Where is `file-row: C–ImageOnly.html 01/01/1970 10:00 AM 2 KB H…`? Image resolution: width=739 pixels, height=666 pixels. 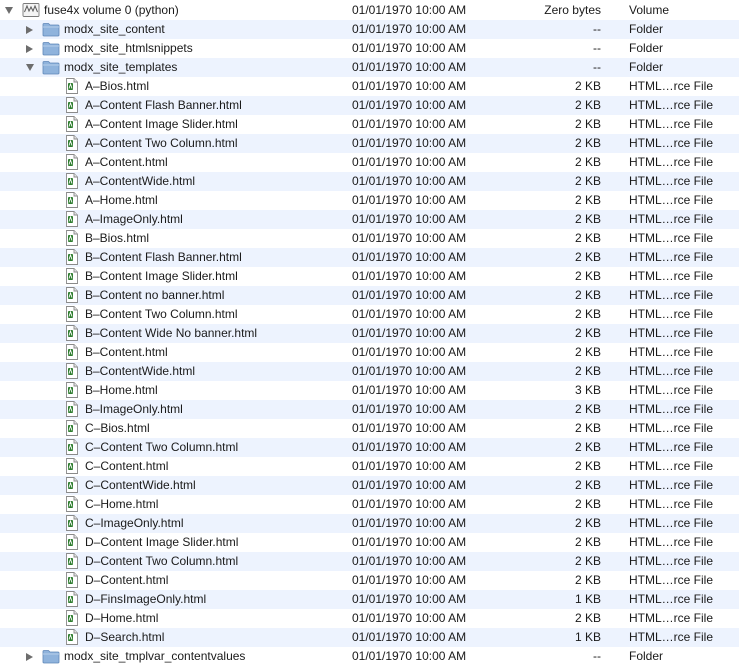 file-row: C–ImageOnly.html 01/01/1970 10:00 AM 2 KB H… is located at coordinates (369, 523).